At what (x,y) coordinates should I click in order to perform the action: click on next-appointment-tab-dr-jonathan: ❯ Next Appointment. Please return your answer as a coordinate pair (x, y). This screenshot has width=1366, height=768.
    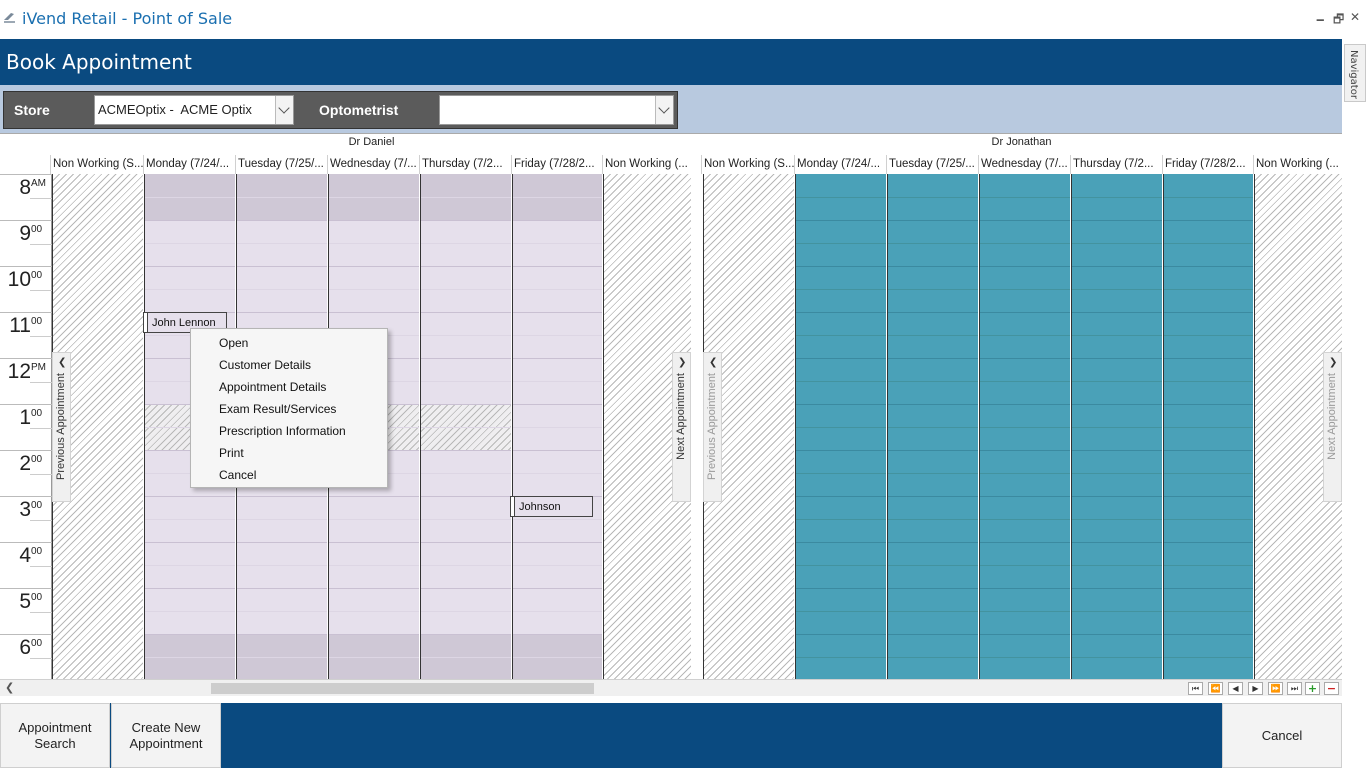
    Looking at the image, I should click on (1332, 427).